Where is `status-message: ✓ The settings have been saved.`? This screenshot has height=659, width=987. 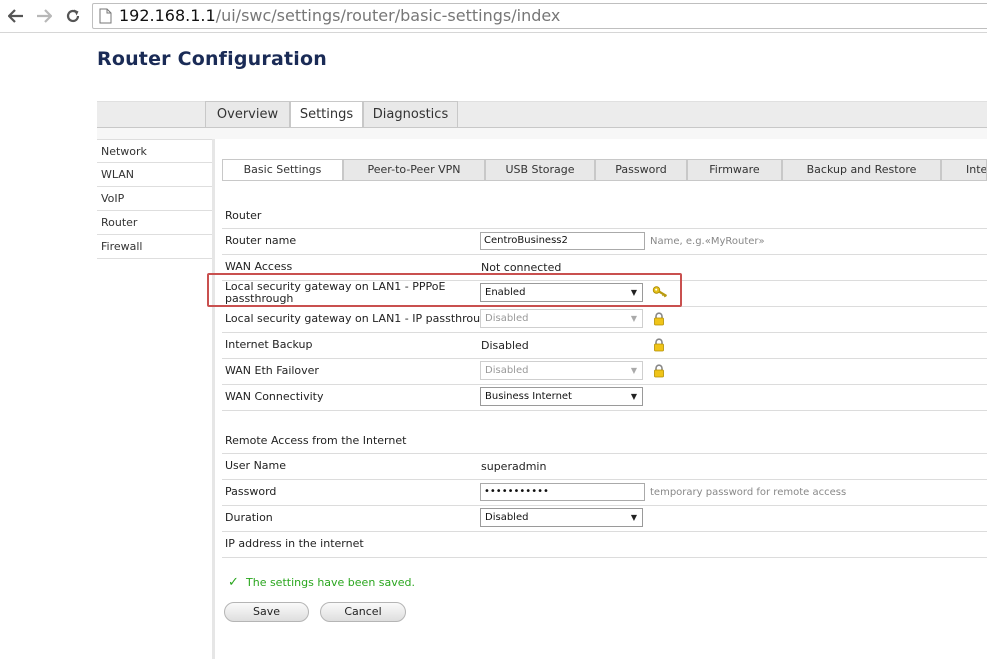 status-message: ✓ The settings have been saved. is located at coordinates (321, 582).